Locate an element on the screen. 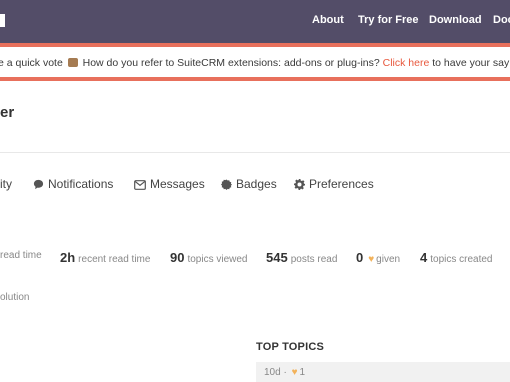 The width and height of the screenshot is (510, 382). stat-label: topics viewed is located at coordinates (217, 259).